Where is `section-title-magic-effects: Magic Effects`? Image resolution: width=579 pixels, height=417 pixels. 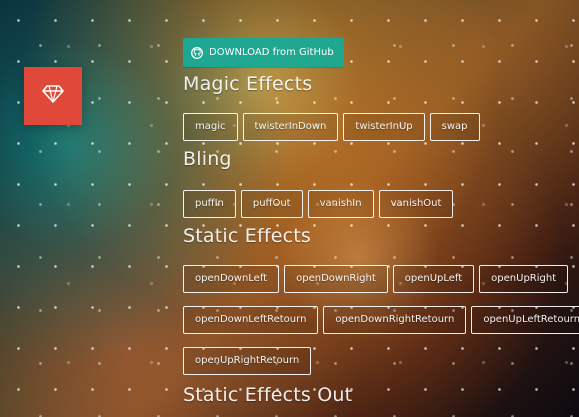
section-title-magic-effects: Magic Effects is located at coordinates (248, 84).